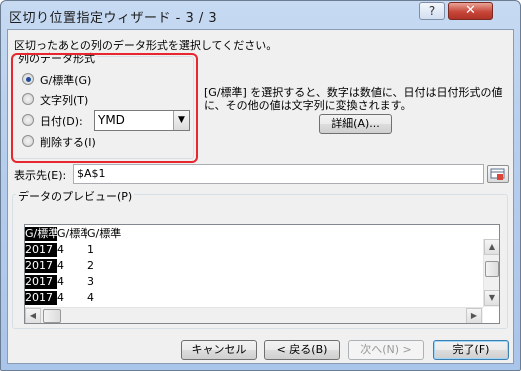 The width and height of the screenshot is (521, 371). What do you see at coordinates (75, 196) in the screenshot?
I see `preview-group-legend: データのプレビュー(P)` at bounding box center [75, 196].